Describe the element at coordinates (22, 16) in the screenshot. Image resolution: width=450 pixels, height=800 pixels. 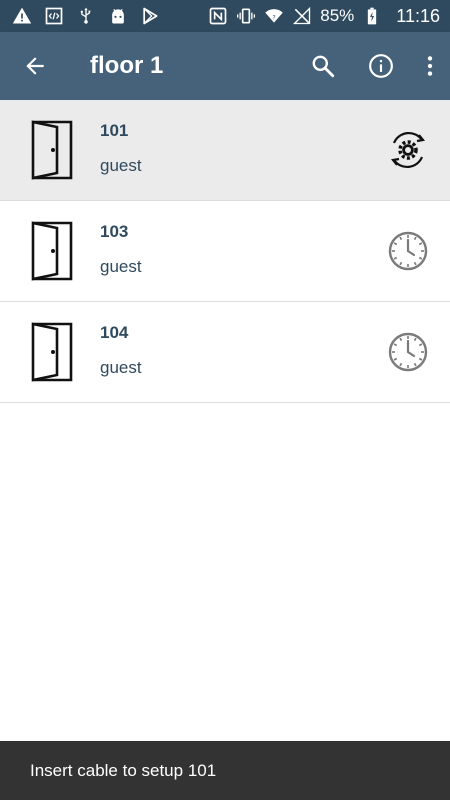
I see `warning-icon` at that location.